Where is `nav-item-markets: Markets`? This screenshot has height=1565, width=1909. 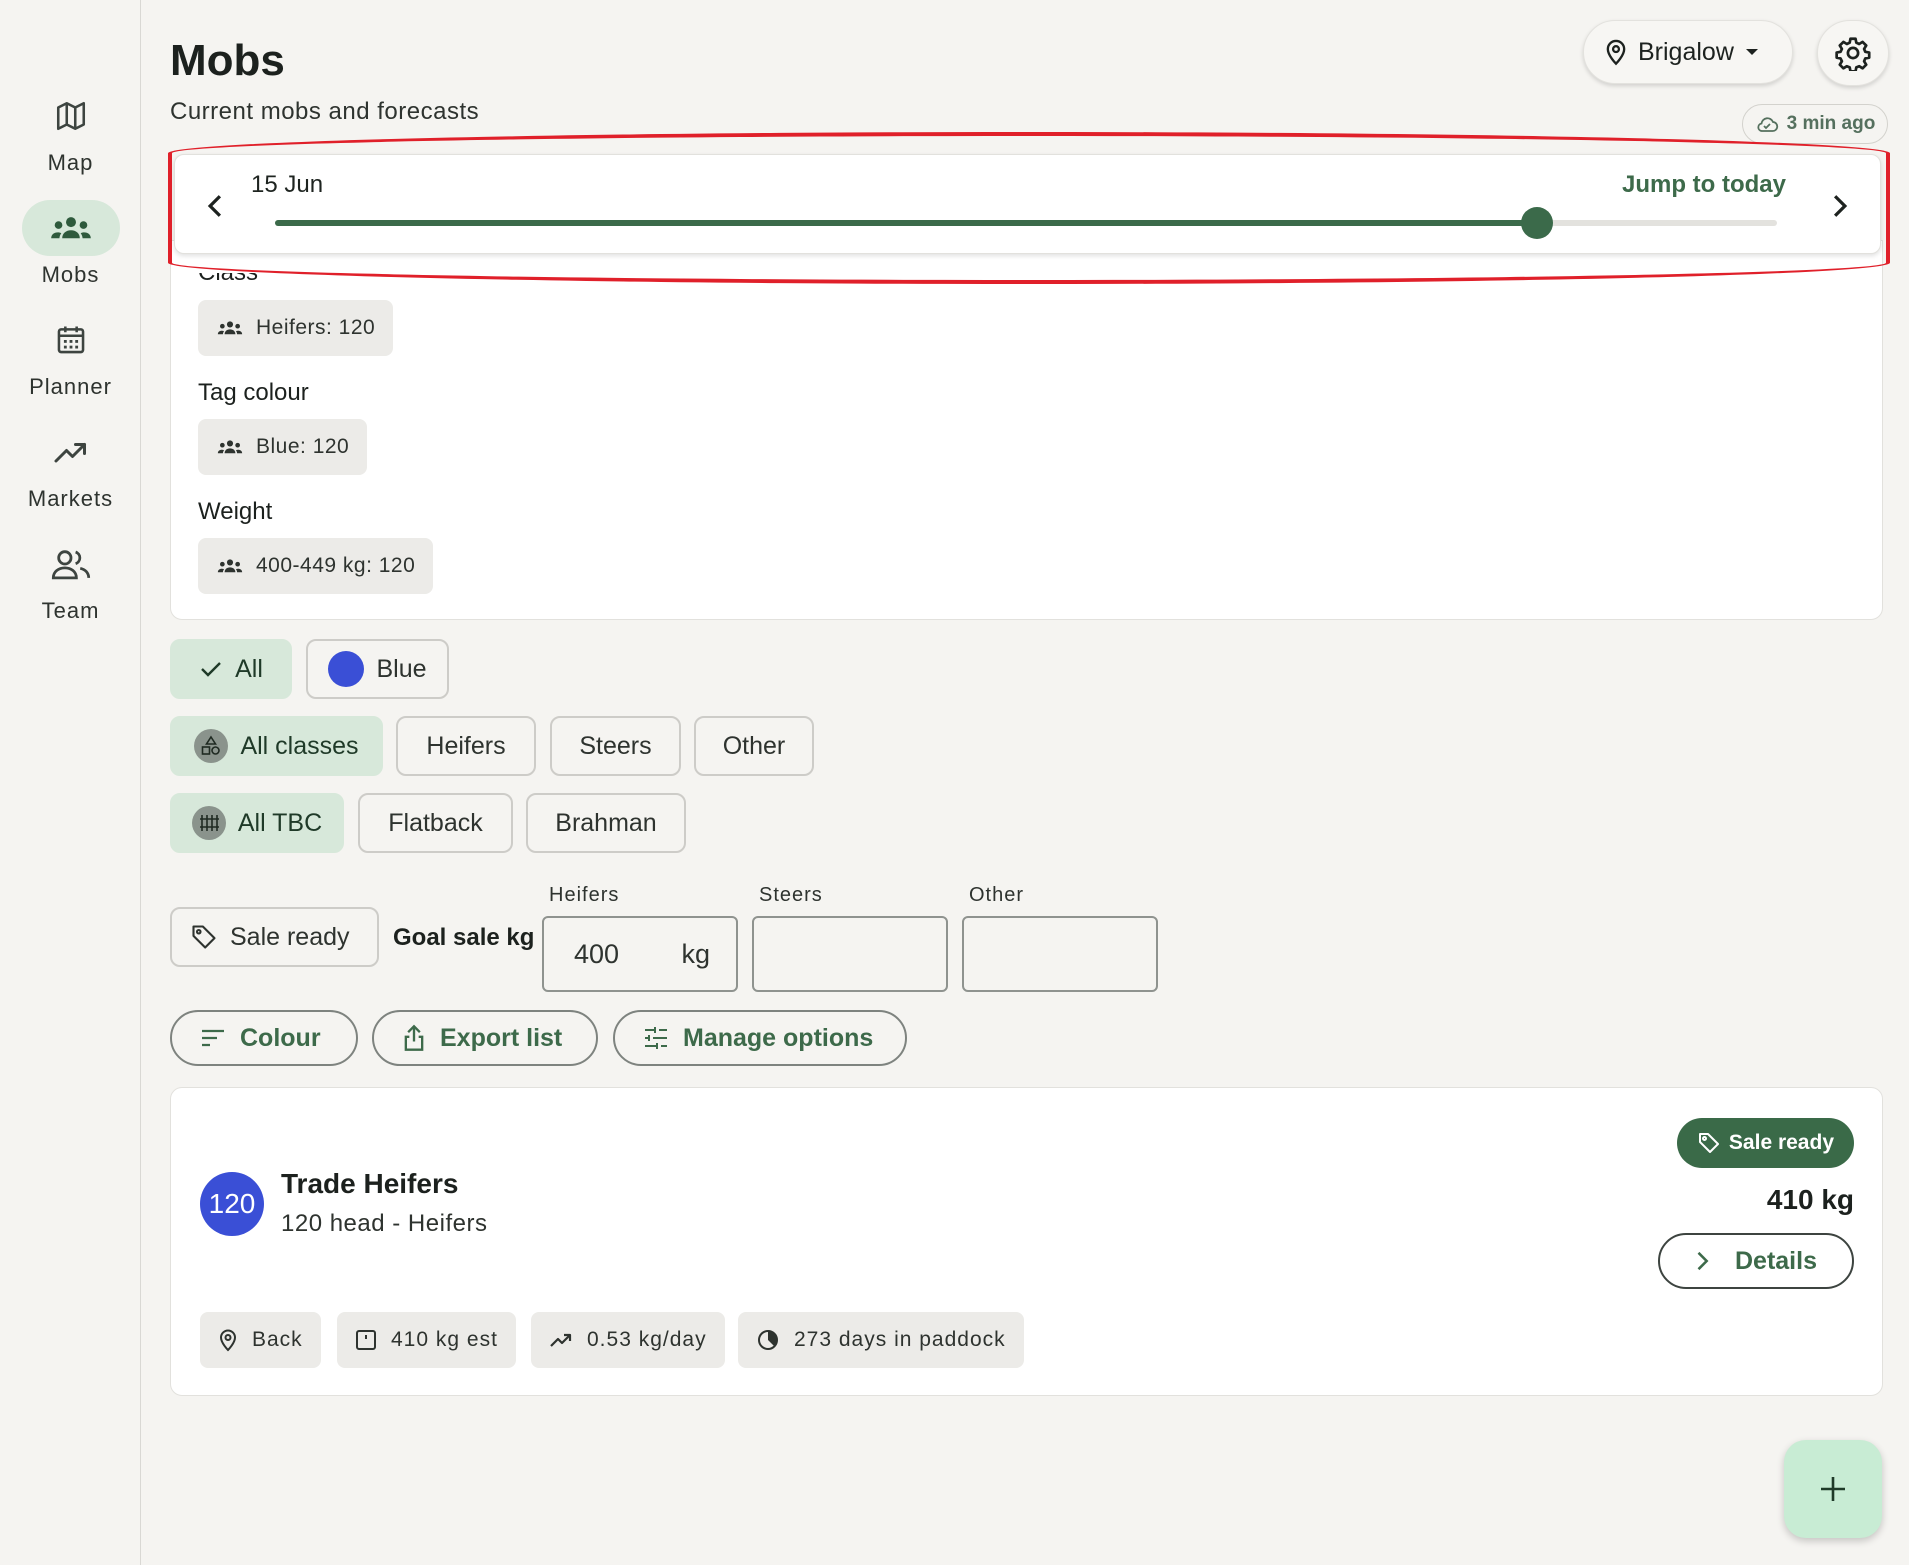 nav-item-markets: Markets is located at coordinates (70, 474).